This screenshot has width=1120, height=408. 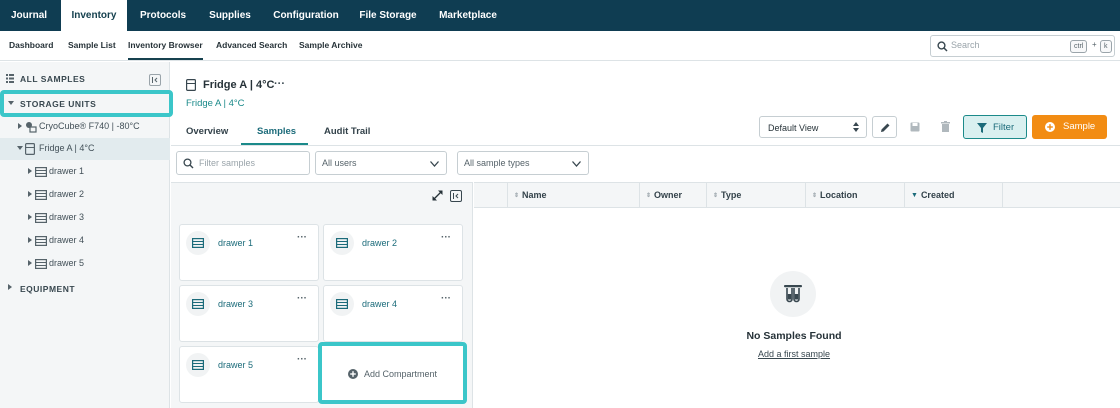 What do you see at coordinates (1079, 46) in the screenshot?
I see `shortcut-key-ctrl: ctrl` at bounding box center [1079, 46].